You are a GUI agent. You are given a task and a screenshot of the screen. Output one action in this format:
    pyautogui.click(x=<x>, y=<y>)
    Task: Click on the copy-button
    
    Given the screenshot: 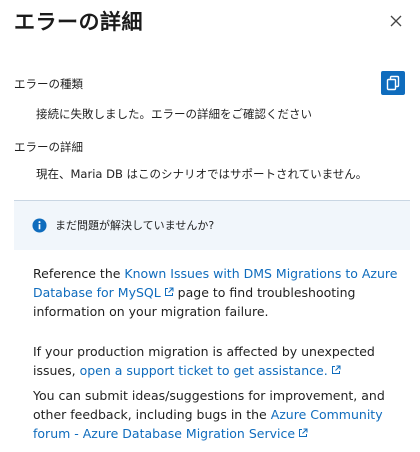 What is the action you would take?
    pyautogui.click(x=393, y=83)
    